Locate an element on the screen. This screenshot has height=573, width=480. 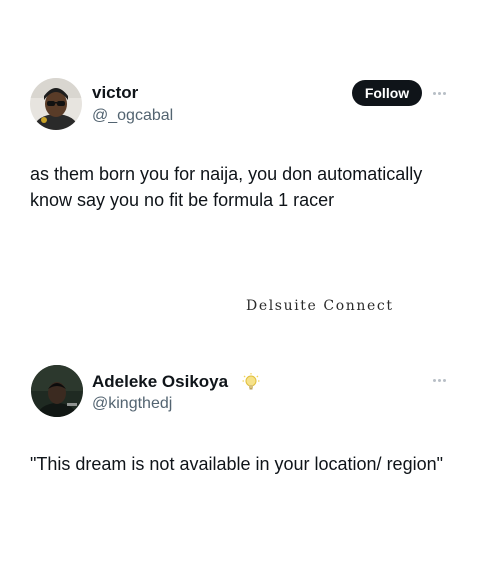
display-name: Adeleke Osikoya is located at coordinates (160, 382).